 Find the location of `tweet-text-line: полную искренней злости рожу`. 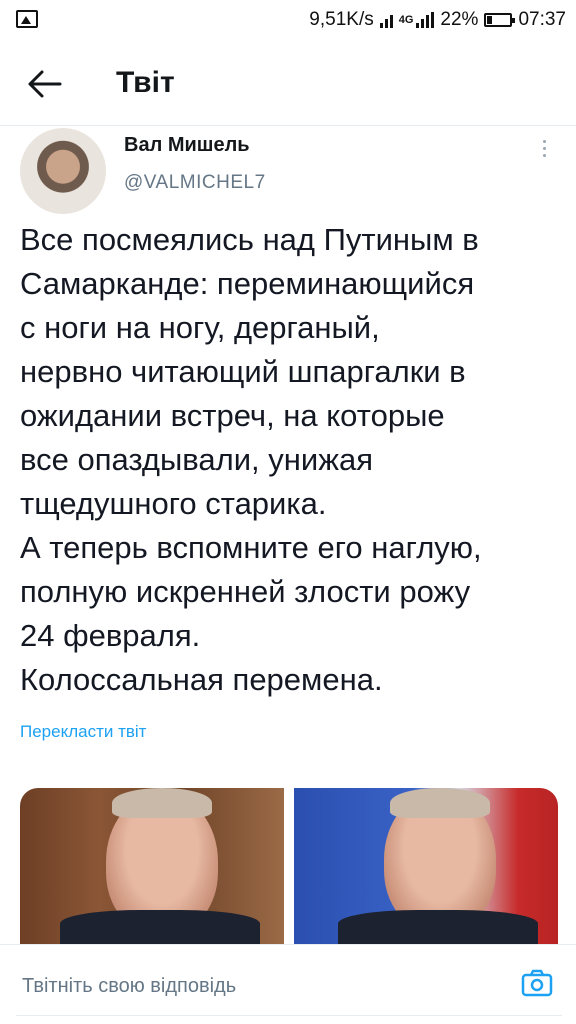

tweet-text-line: полную искренней злости рожу is located at coordinates (245, 591).